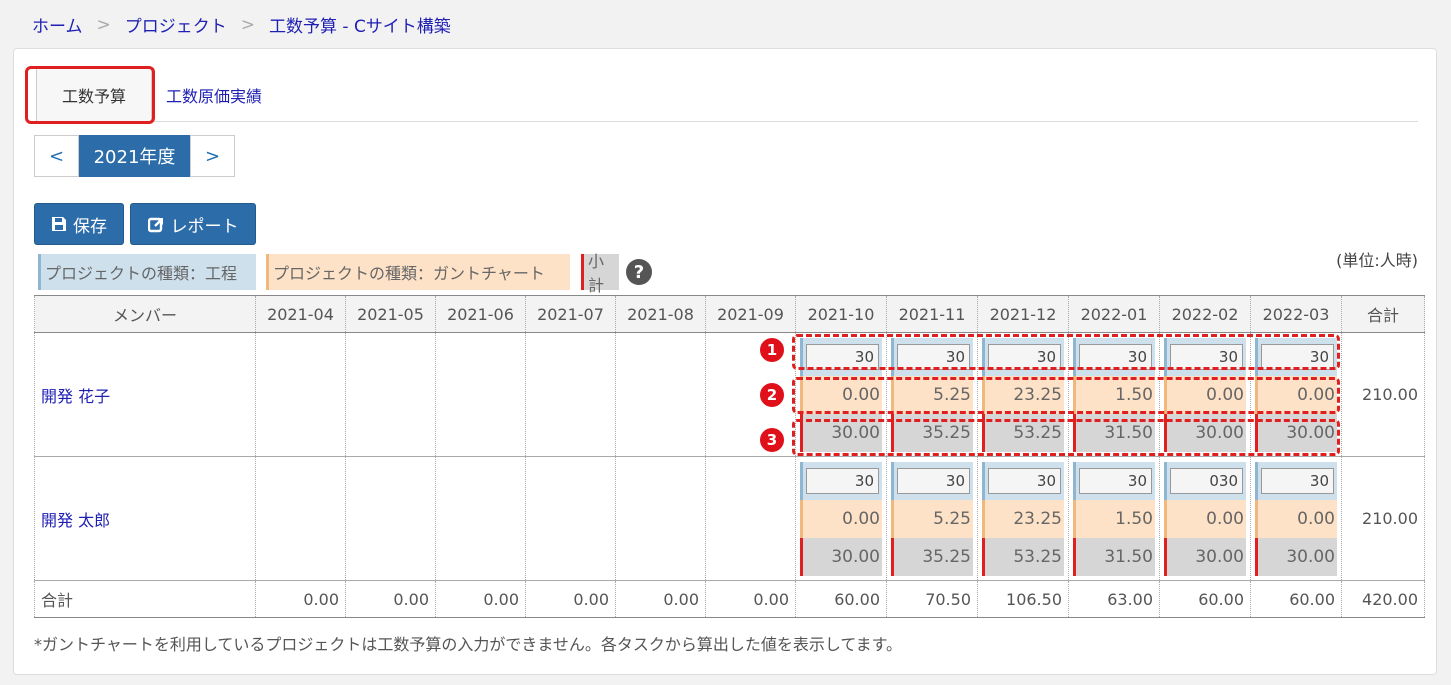 This screenshot has height=685, width=1451. I want to click on month-cell: 1.5031.50, so click(1114, 518).